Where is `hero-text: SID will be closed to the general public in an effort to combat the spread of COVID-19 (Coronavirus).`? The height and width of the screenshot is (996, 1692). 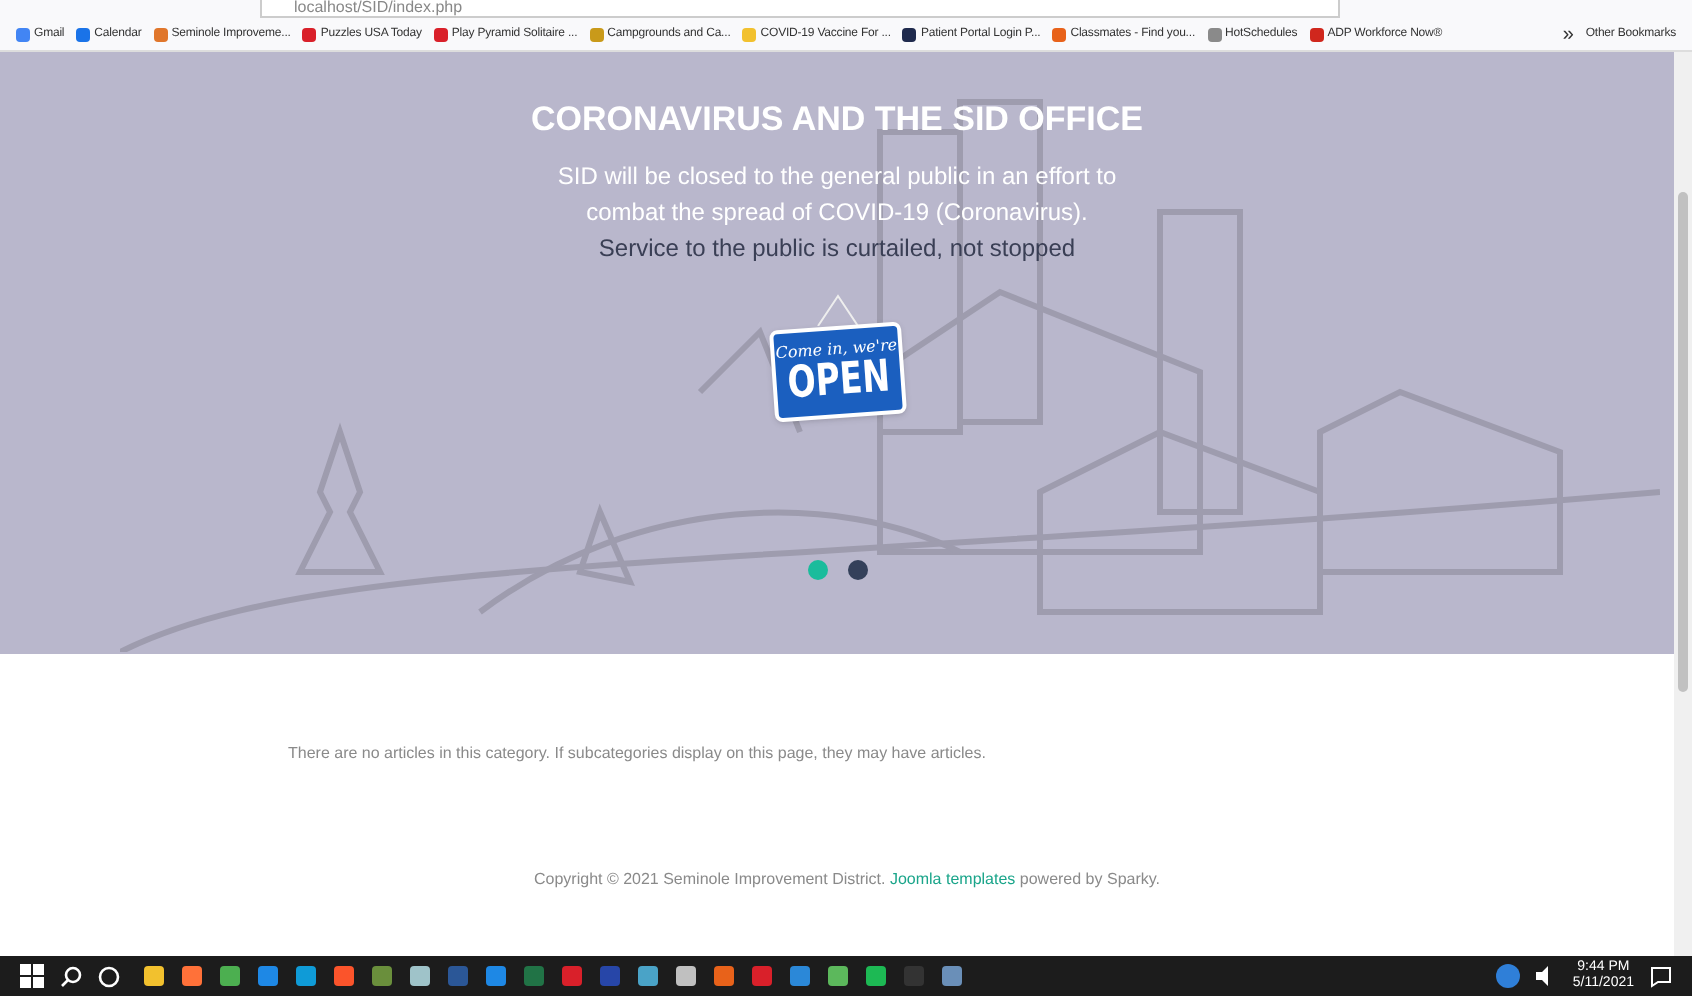
hero-text: SID will be closed to the general public in an effort to combat the spread of COVID-19 (Coronavirus). is located at coordinates (837, 194).